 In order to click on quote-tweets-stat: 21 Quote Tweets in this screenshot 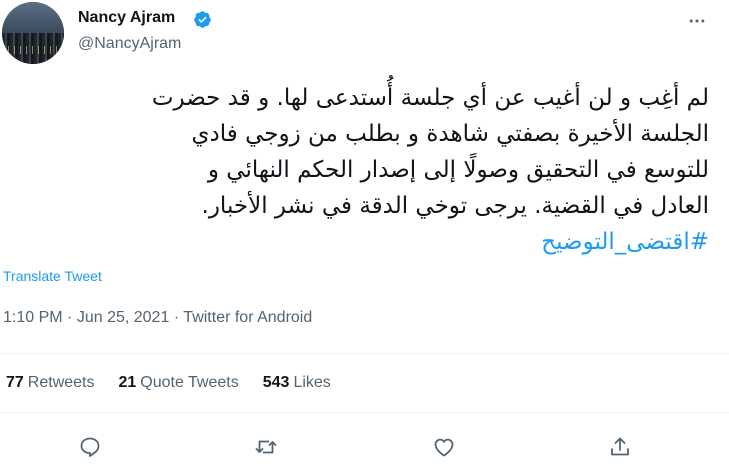, I will do `click(179, 383)`.